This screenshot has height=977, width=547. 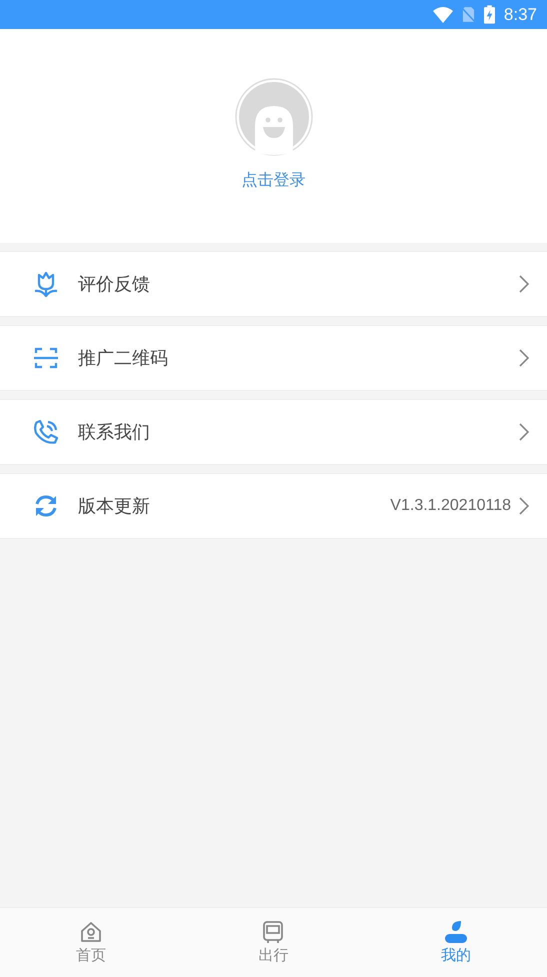 I want to click on version-text: V1.3.1.20210118, so click(x=450, y=506).